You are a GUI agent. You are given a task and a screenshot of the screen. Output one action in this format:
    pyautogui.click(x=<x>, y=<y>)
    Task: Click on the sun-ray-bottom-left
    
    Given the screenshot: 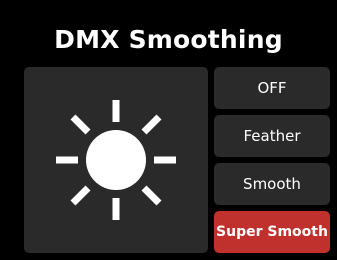 What is the action you would take?
    pyautogui.click(x=80, y=195)
    